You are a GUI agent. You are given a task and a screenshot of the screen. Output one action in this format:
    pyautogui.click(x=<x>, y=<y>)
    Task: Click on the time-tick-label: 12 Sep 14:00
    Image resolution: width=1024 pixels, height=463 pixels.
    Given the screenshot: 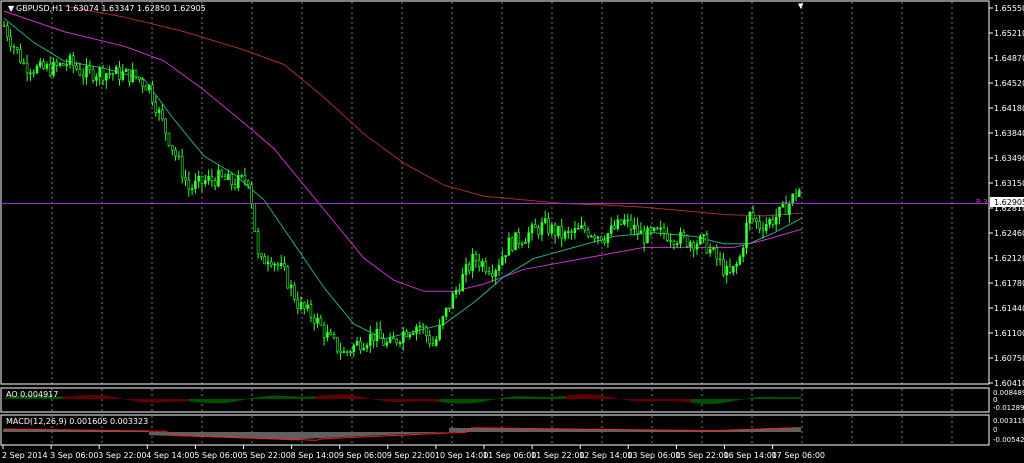 What is the action you would take?
    pyautogui.click(x=605, y=455)
    